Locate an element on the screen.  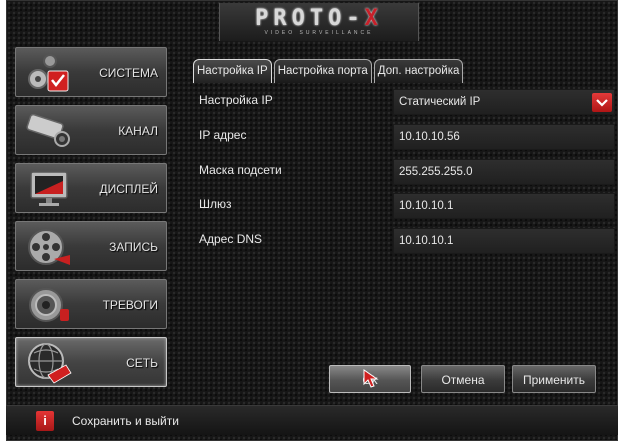
sidebar-item-alarm: ТРЕВОГИ is located at coordinates (91, 304).